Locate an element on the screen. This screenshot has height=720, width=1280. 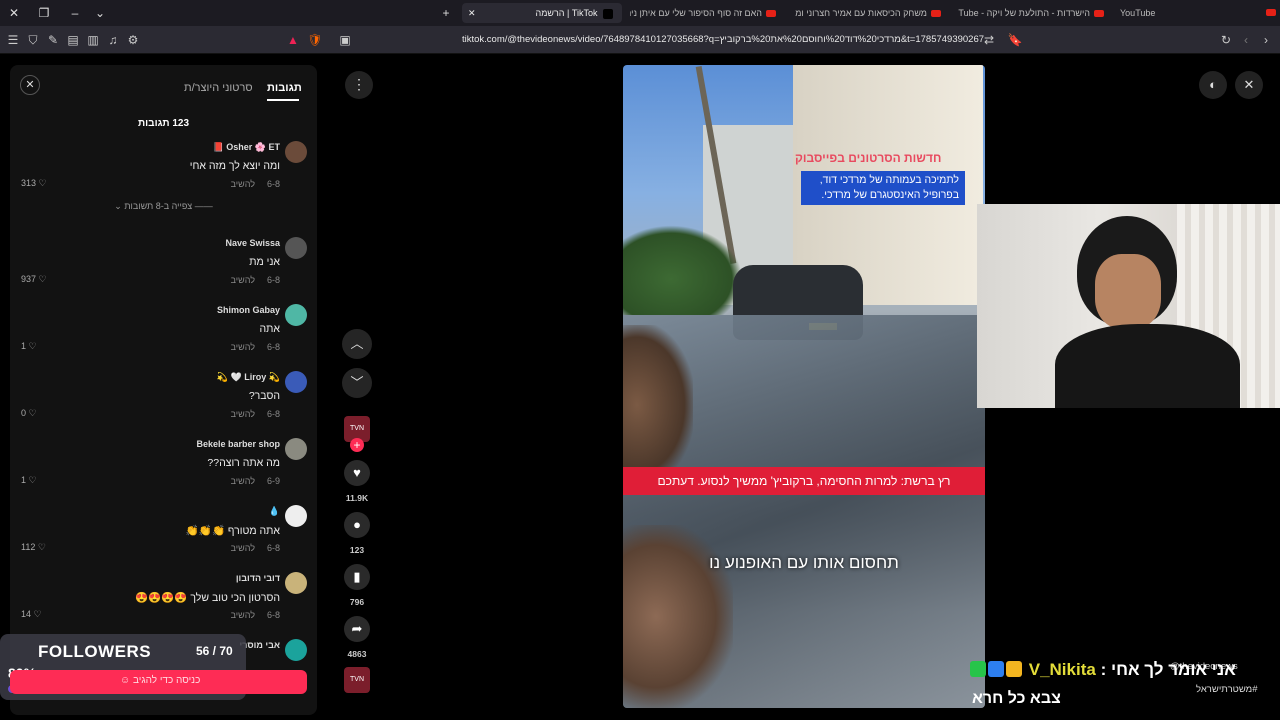
tab-list-chevron-icon: ⌄ is located at coordinates (100, 13).